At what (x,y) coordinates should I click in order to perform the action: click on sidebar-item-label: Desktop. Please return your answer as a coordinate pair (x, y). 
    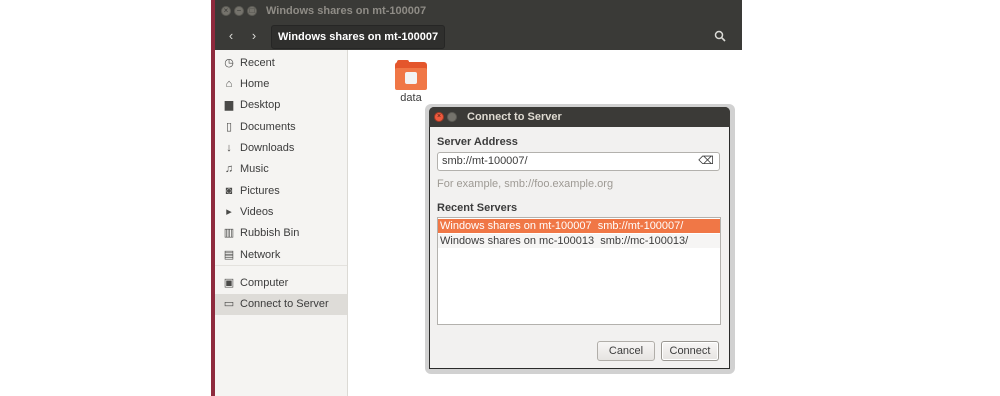
    Looking at the image, I should click on (260, 105).